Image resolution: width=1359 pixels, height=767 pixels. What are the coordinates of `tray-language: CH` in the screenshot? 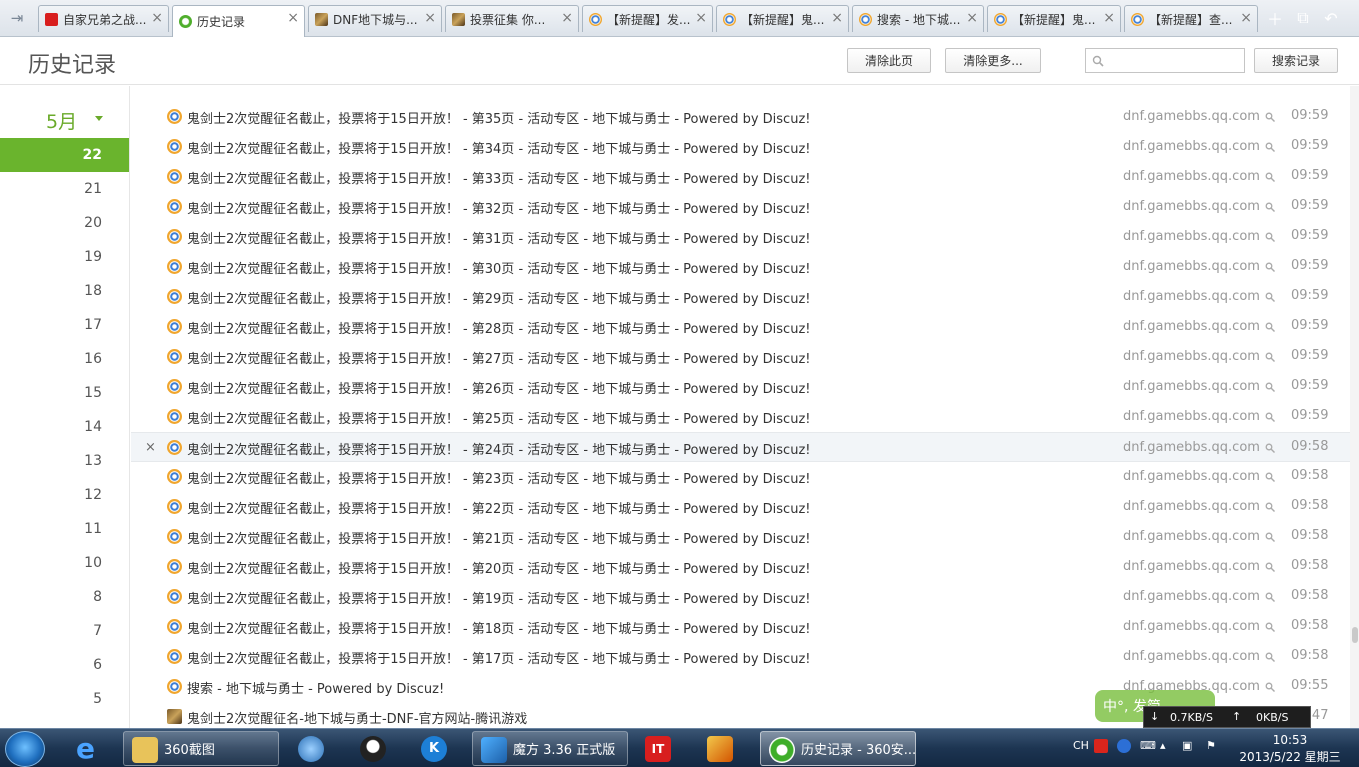 It's located at (1081, 745).